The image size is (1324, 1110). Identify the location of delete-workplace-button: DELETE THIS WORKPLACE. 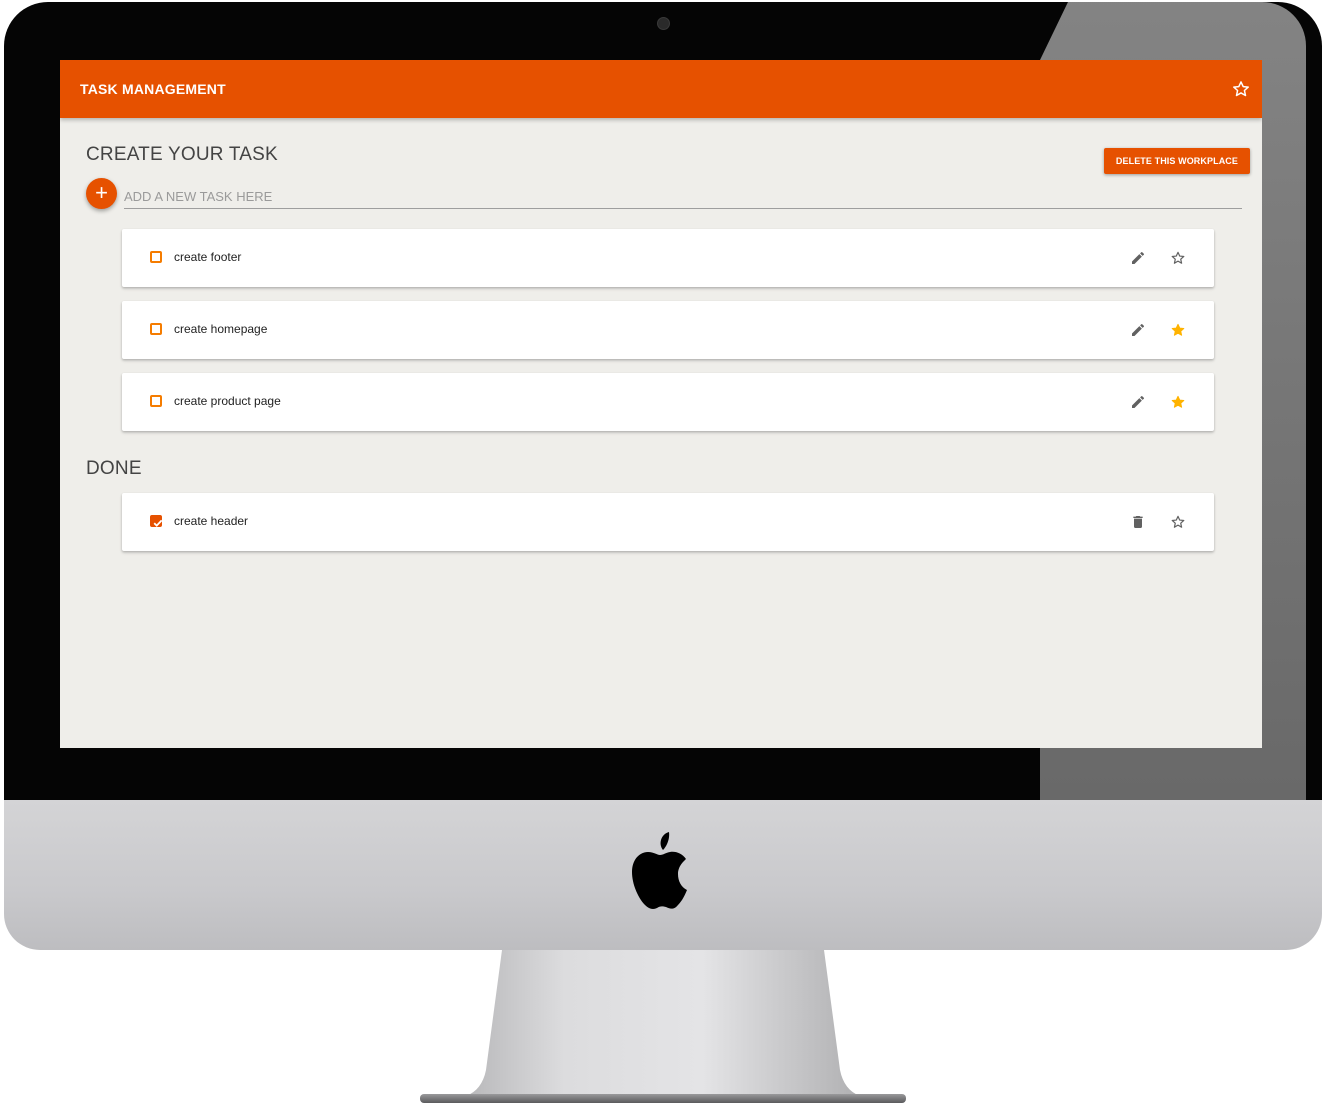
(1176, 161).